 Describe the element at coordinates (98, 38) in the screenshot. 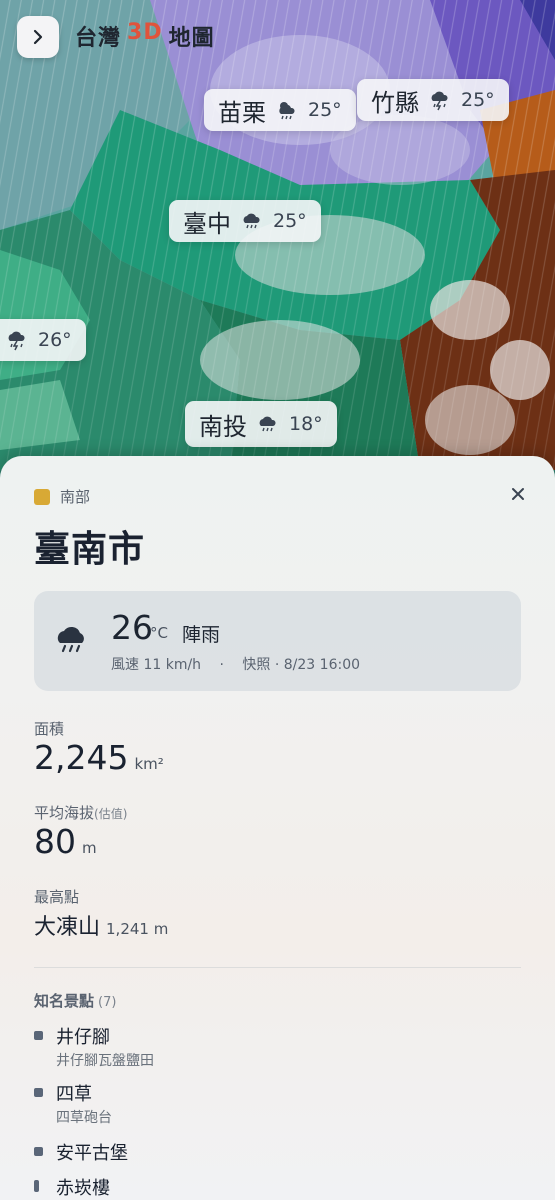

I see `app-title-prefix: 台灣` at that location.